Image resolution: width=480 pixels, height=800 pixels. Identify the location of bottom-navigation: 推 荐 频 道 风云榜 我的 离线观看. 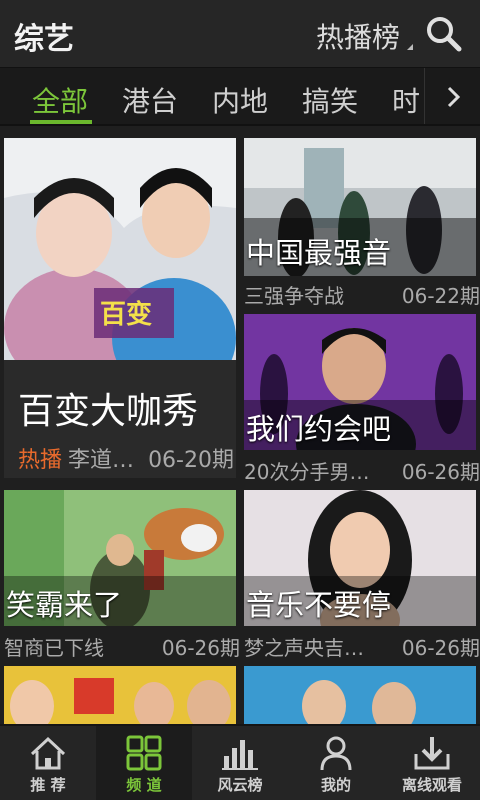
(240, 762).